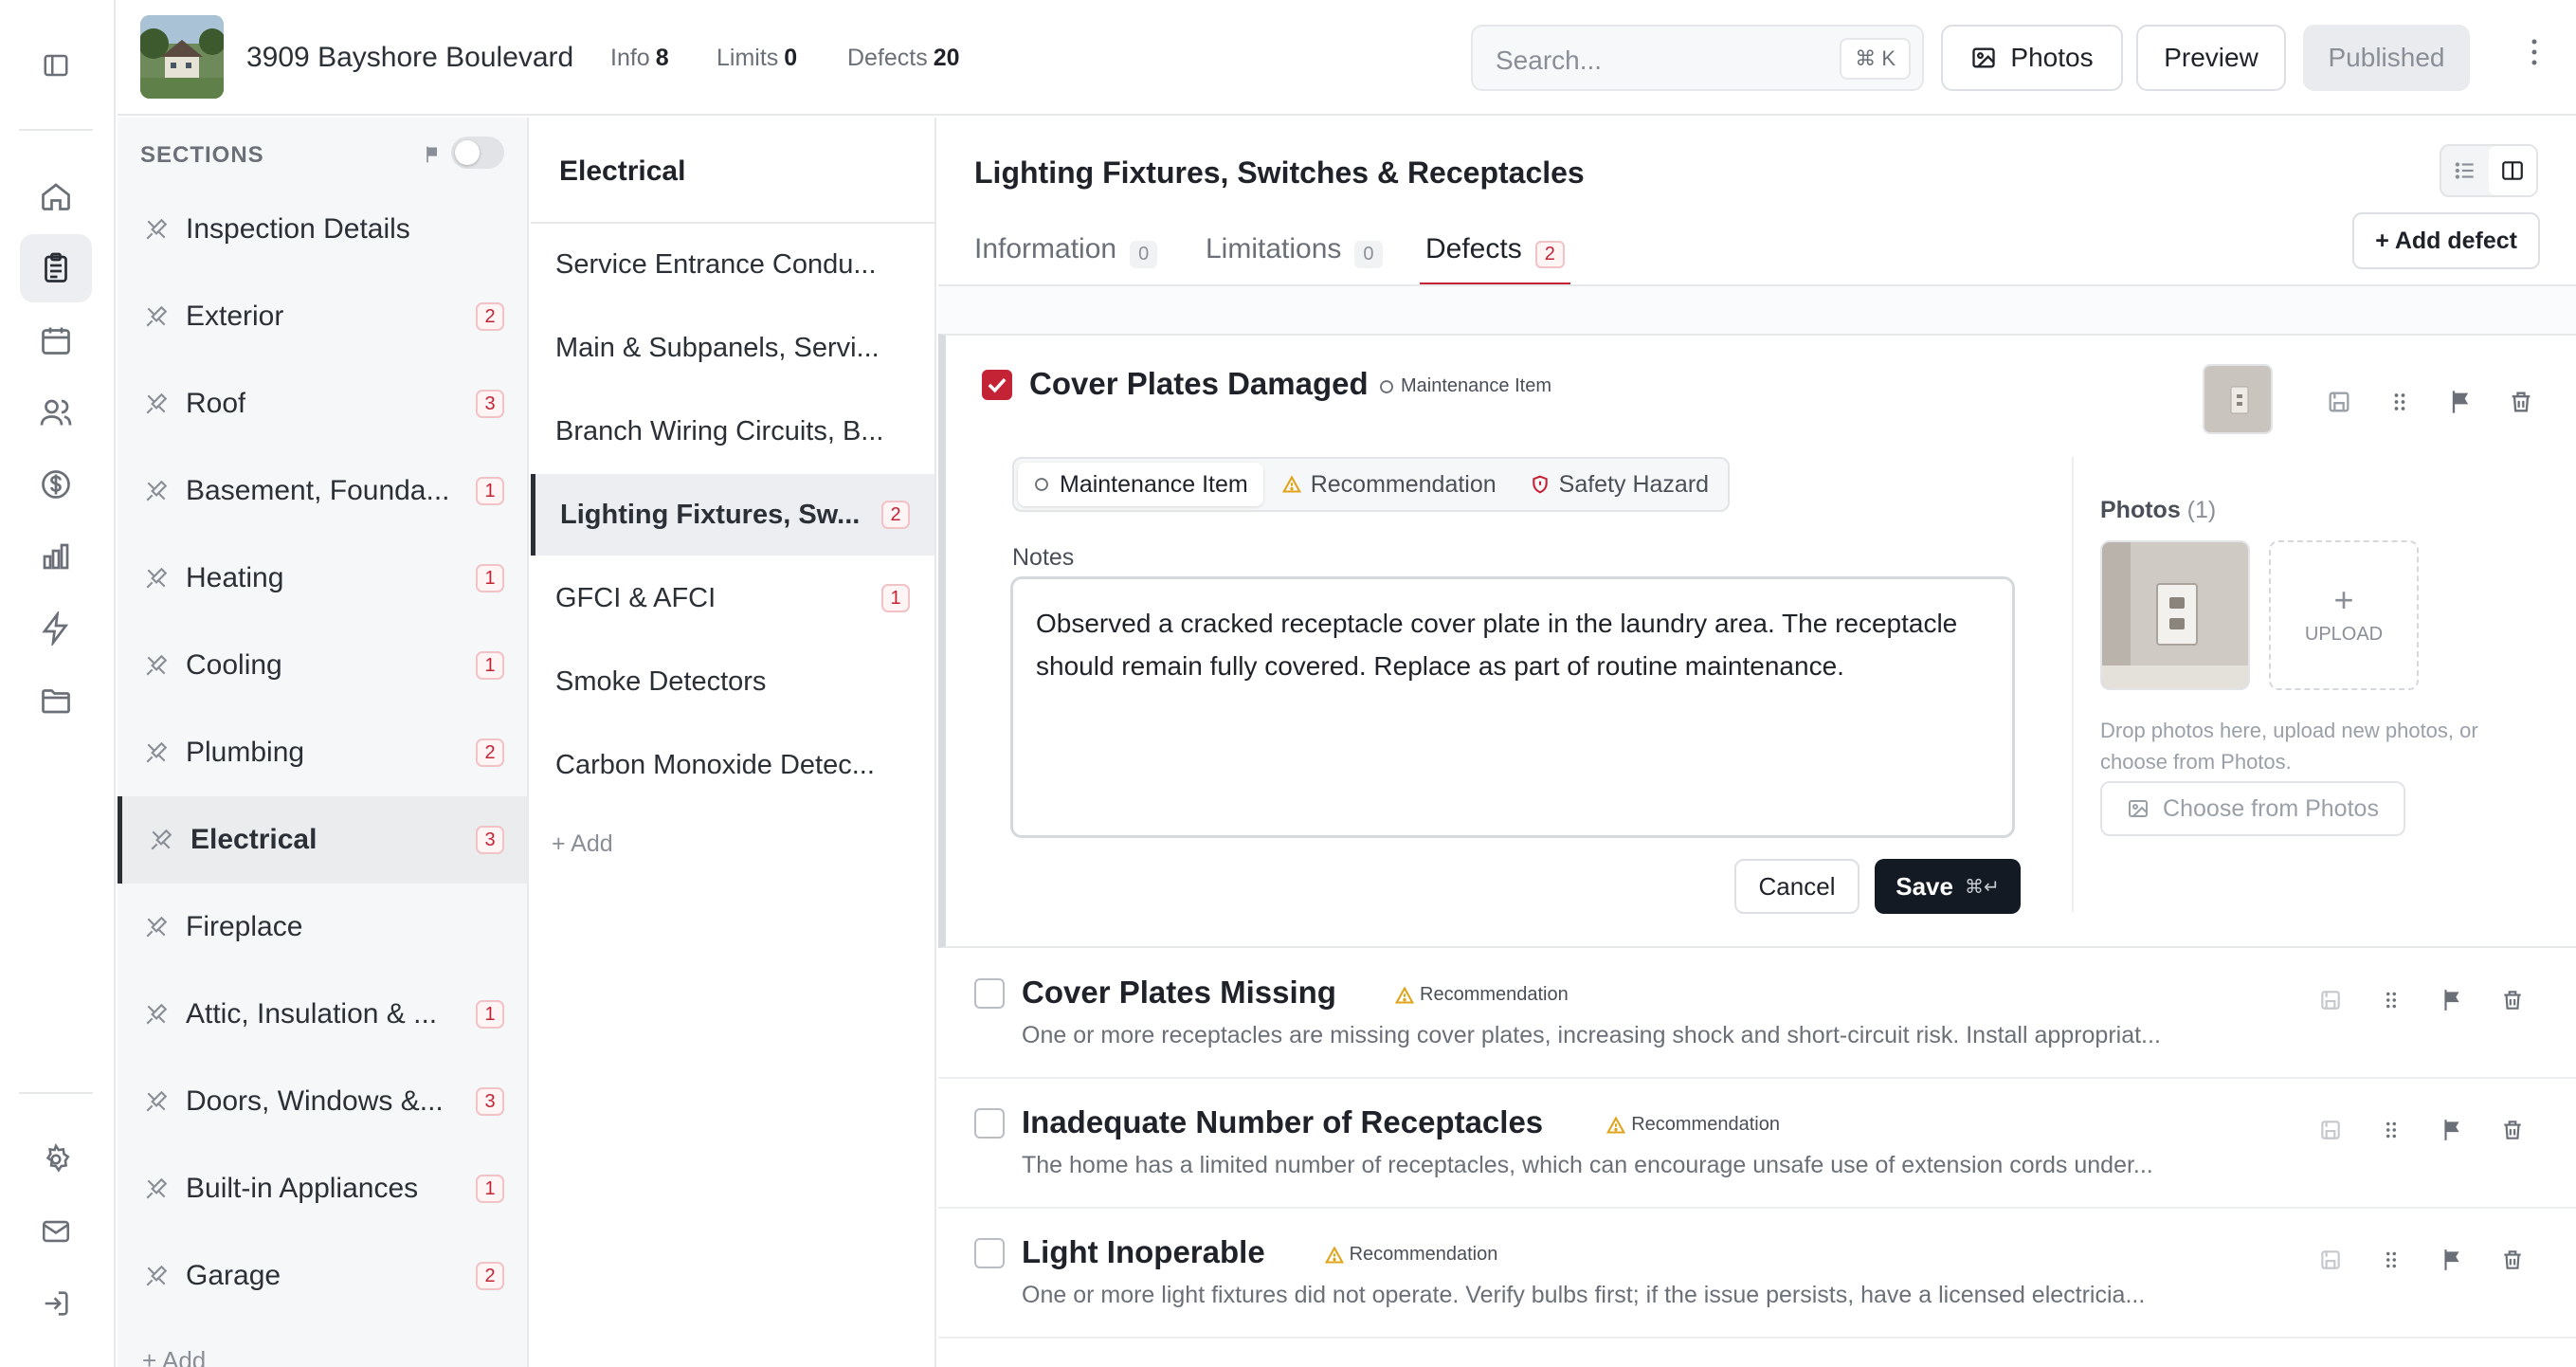 The width and height of the screenshot is (2576, 1367). I want to click on section-item: Exterior 2, so click(322, 316).